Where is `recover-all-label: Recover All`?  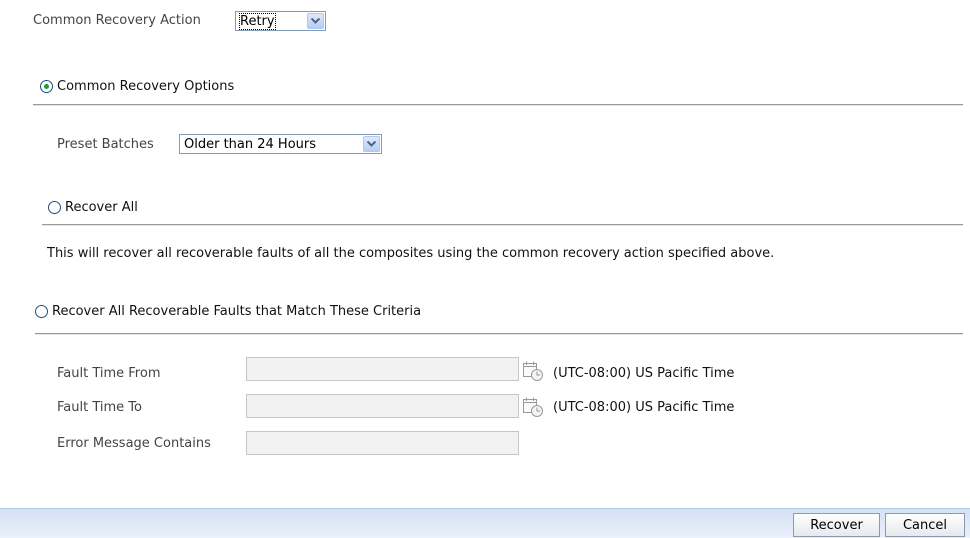
recover-all-label: Recover All is located at coordinates (101, 207).